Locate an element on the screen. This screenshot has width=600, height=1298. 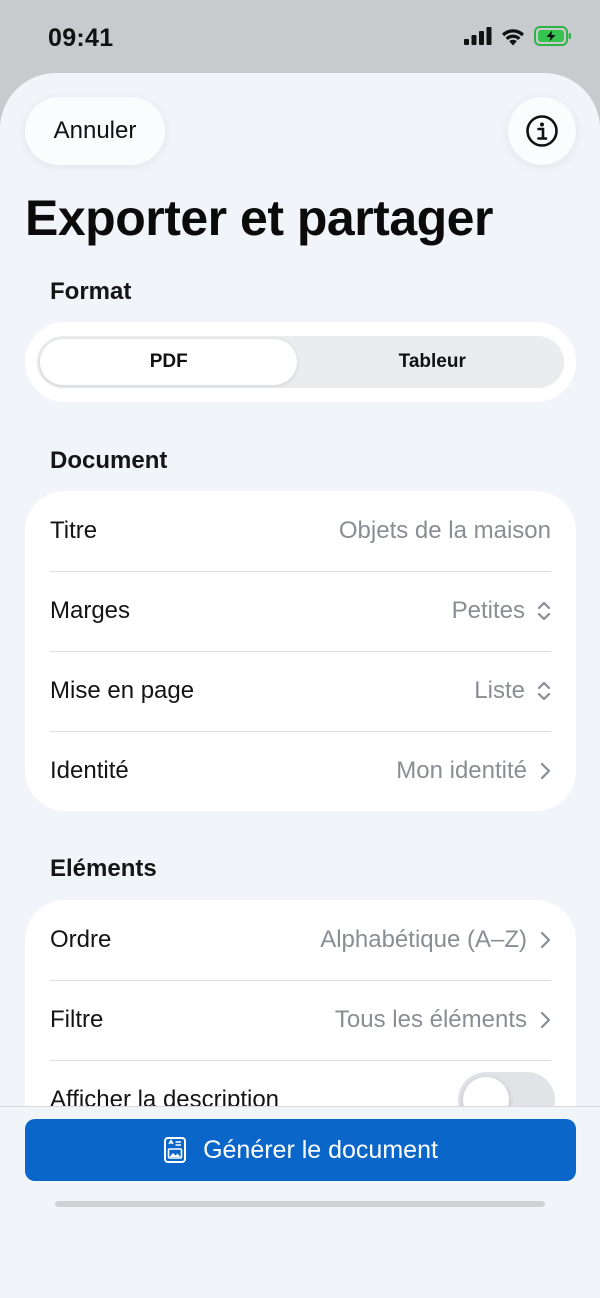
document-row-identite: Identité Mon identité is located at coordinates (300, 771).